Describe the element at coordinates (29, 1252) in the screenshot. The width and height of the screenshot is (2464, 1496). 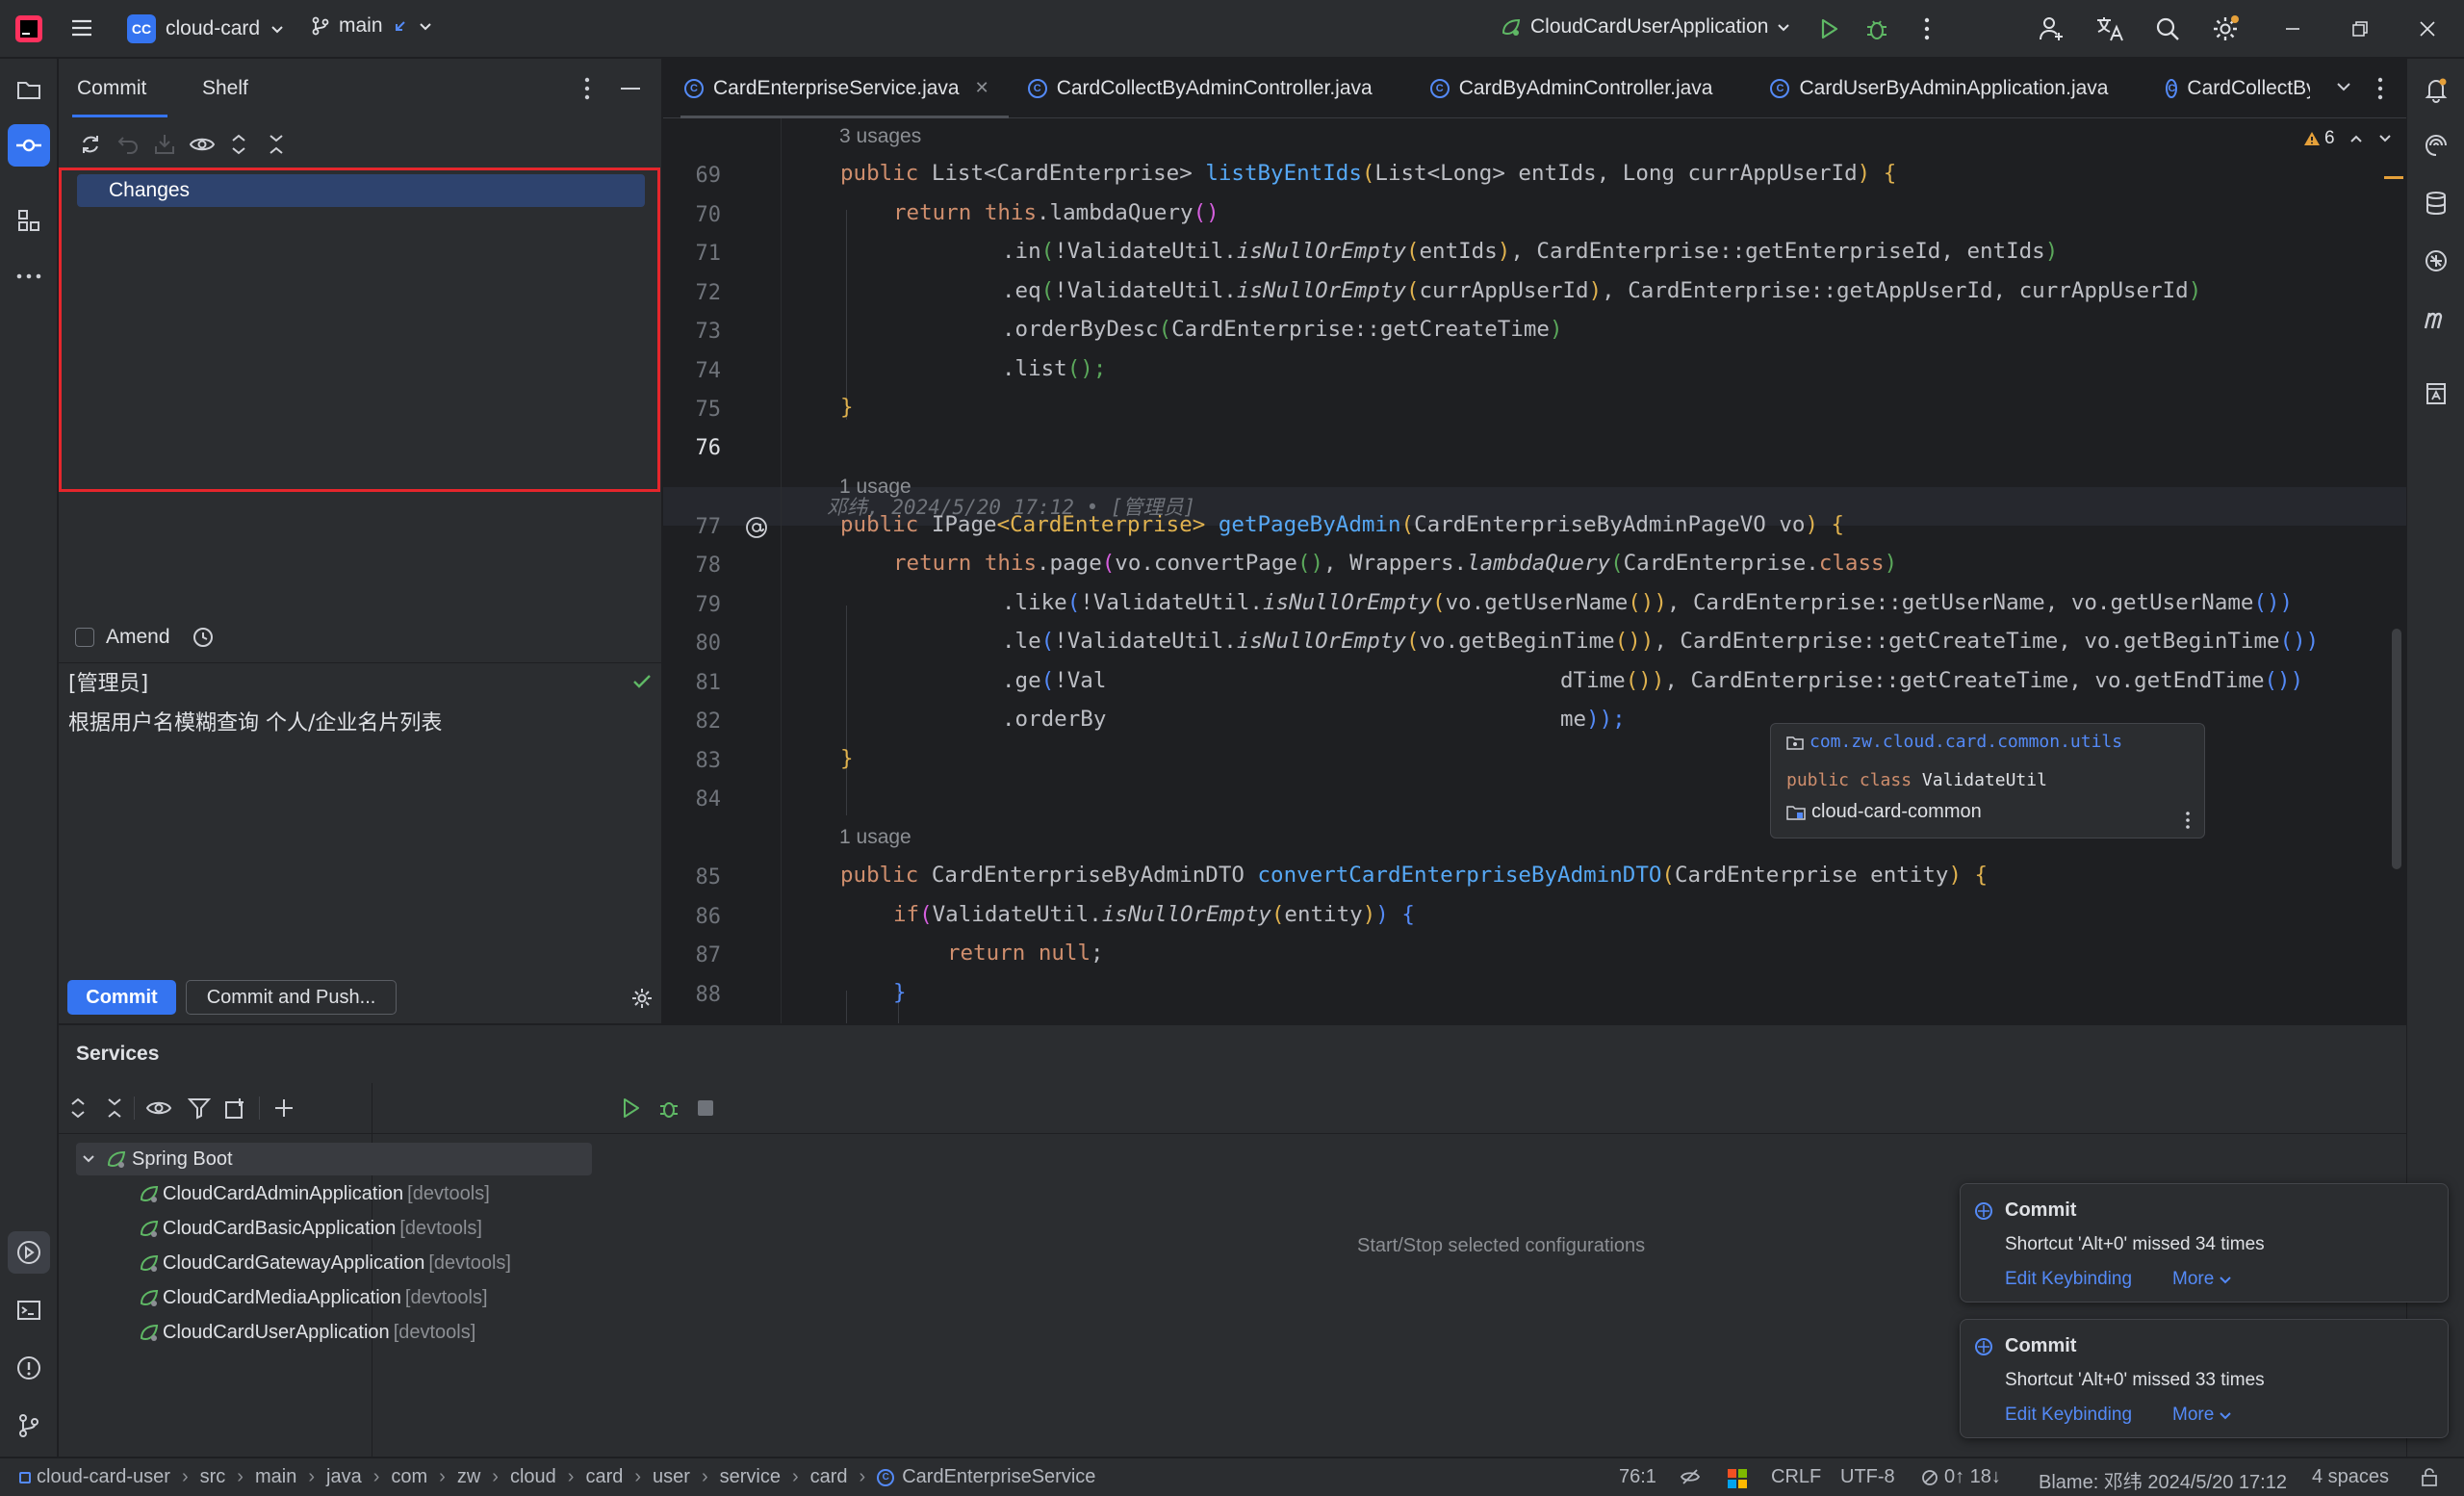
I see `services-tool-icon` at that location.